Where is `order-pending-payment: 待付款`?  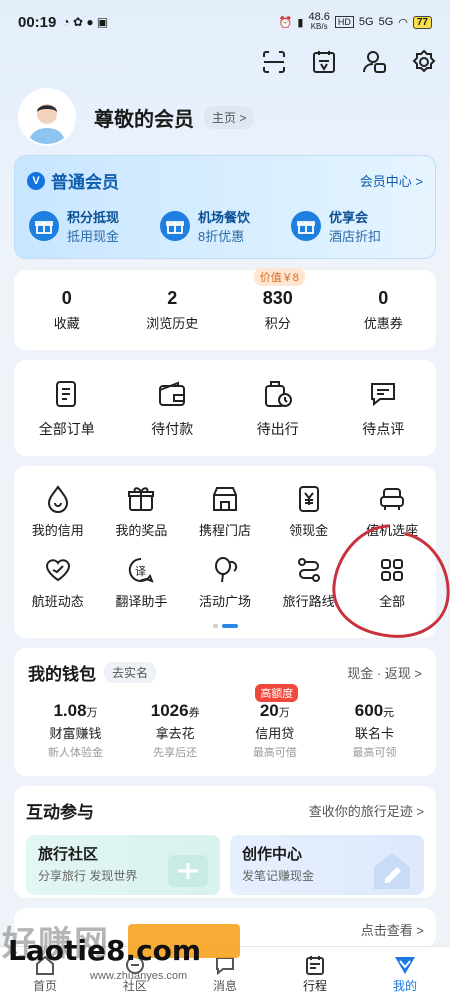
order-pending-payment: 待付款 is located at coordinates (172, 408).